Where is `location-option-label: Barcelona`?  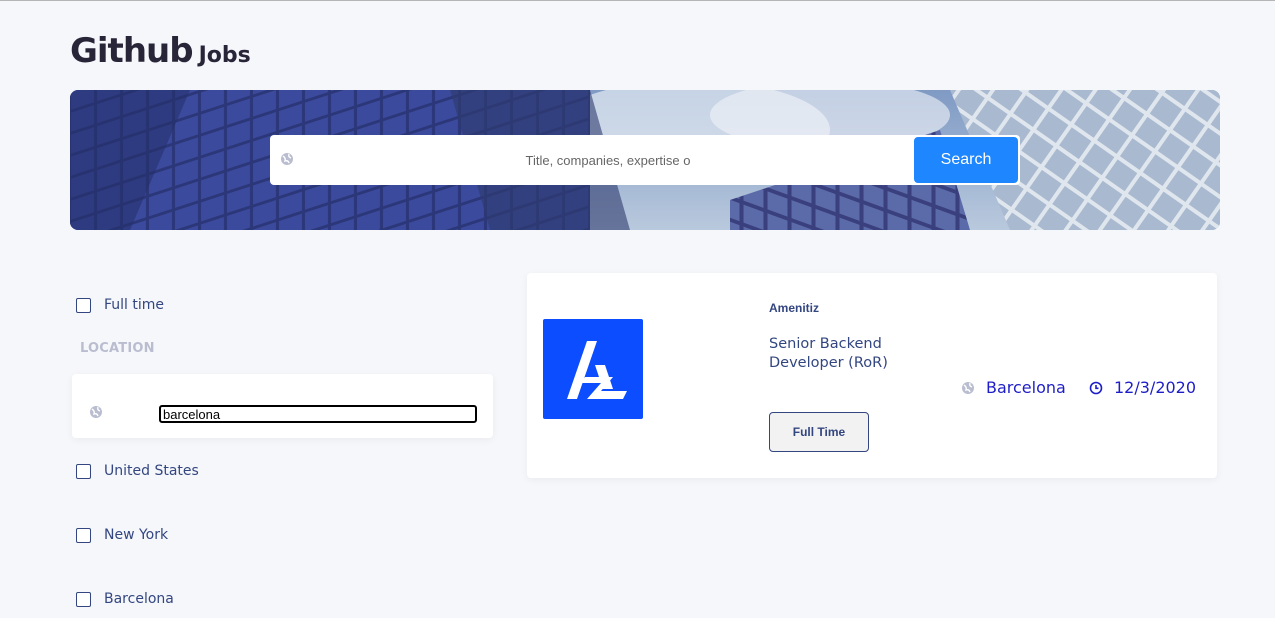 location-option-label: Barcelona is located at coordinates (139, 599).